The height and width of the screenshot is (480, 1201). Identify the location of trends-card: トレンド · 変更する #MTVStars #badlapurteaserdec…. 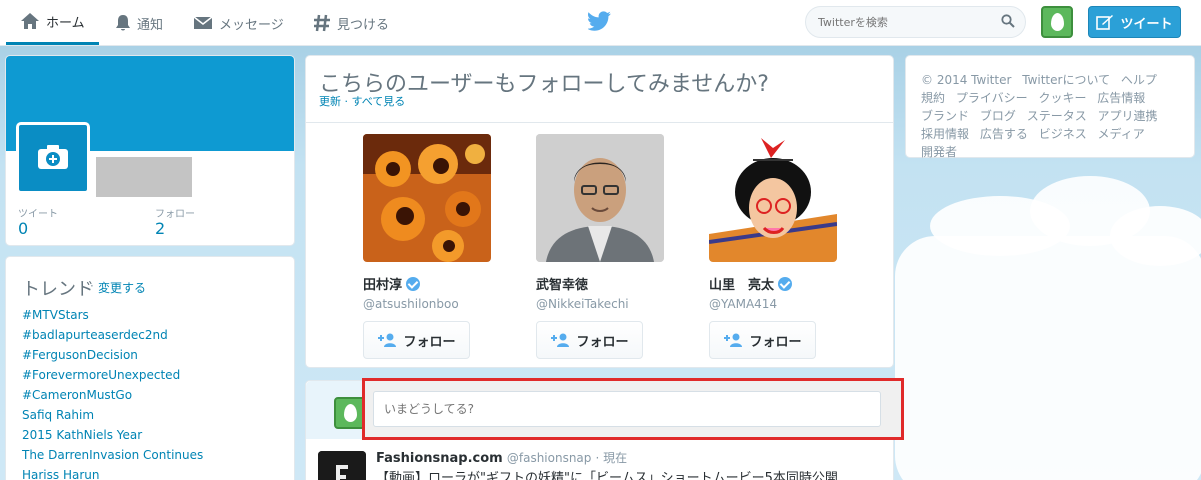
(150, 368).